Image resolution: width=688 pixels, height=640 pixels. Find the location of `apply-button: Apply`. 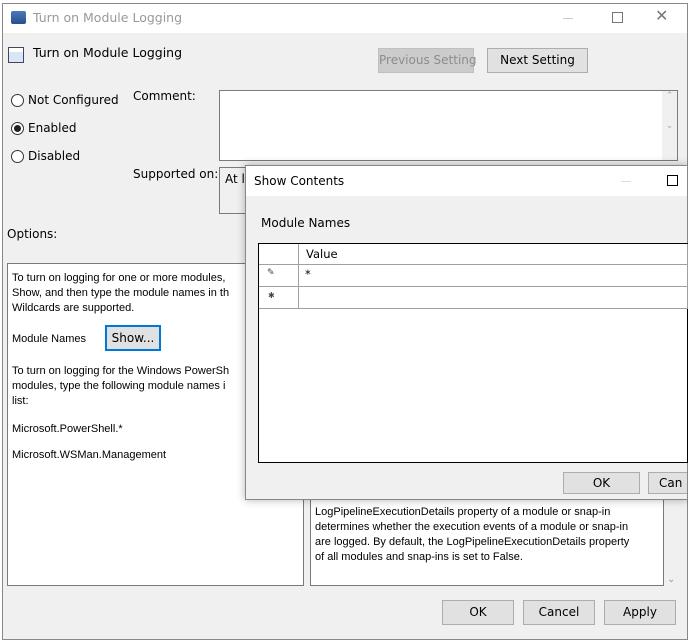

apply-button: Apply is located at coordinates (640, 612).